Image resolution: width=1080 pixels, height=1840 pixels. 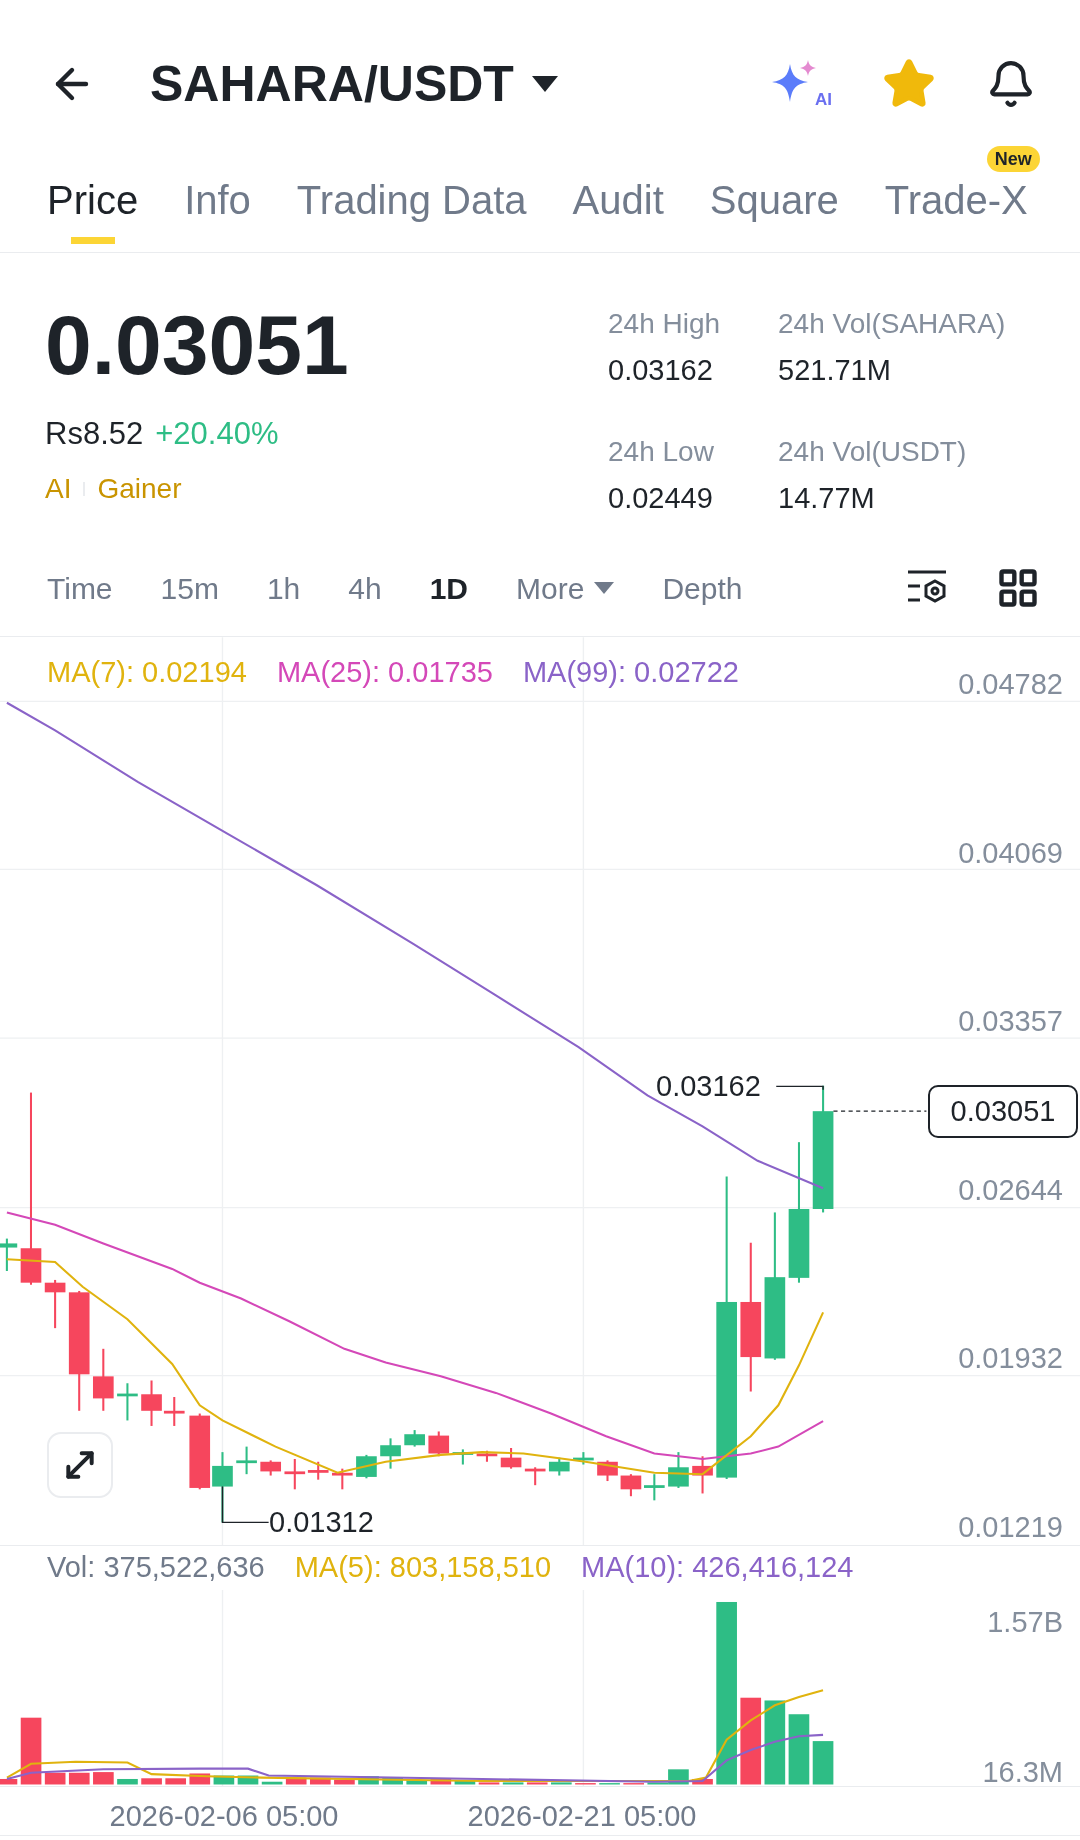 What do you see at coordinates (217, 434) in the screenshot?
I see `price-change: +20.40%` at bounding box center [217, 434].